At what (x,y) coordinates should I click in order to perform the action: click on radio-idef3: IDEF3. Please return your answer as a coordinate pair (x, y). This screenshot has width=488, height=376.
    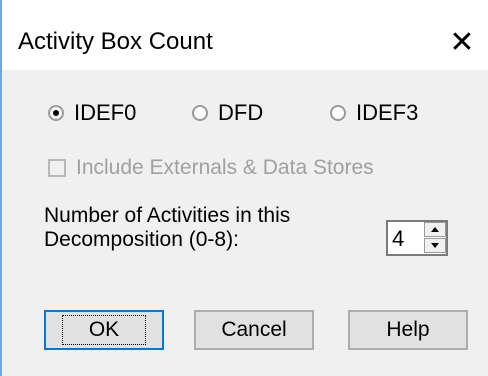
    Looking at the image, I should click on (374, 113).